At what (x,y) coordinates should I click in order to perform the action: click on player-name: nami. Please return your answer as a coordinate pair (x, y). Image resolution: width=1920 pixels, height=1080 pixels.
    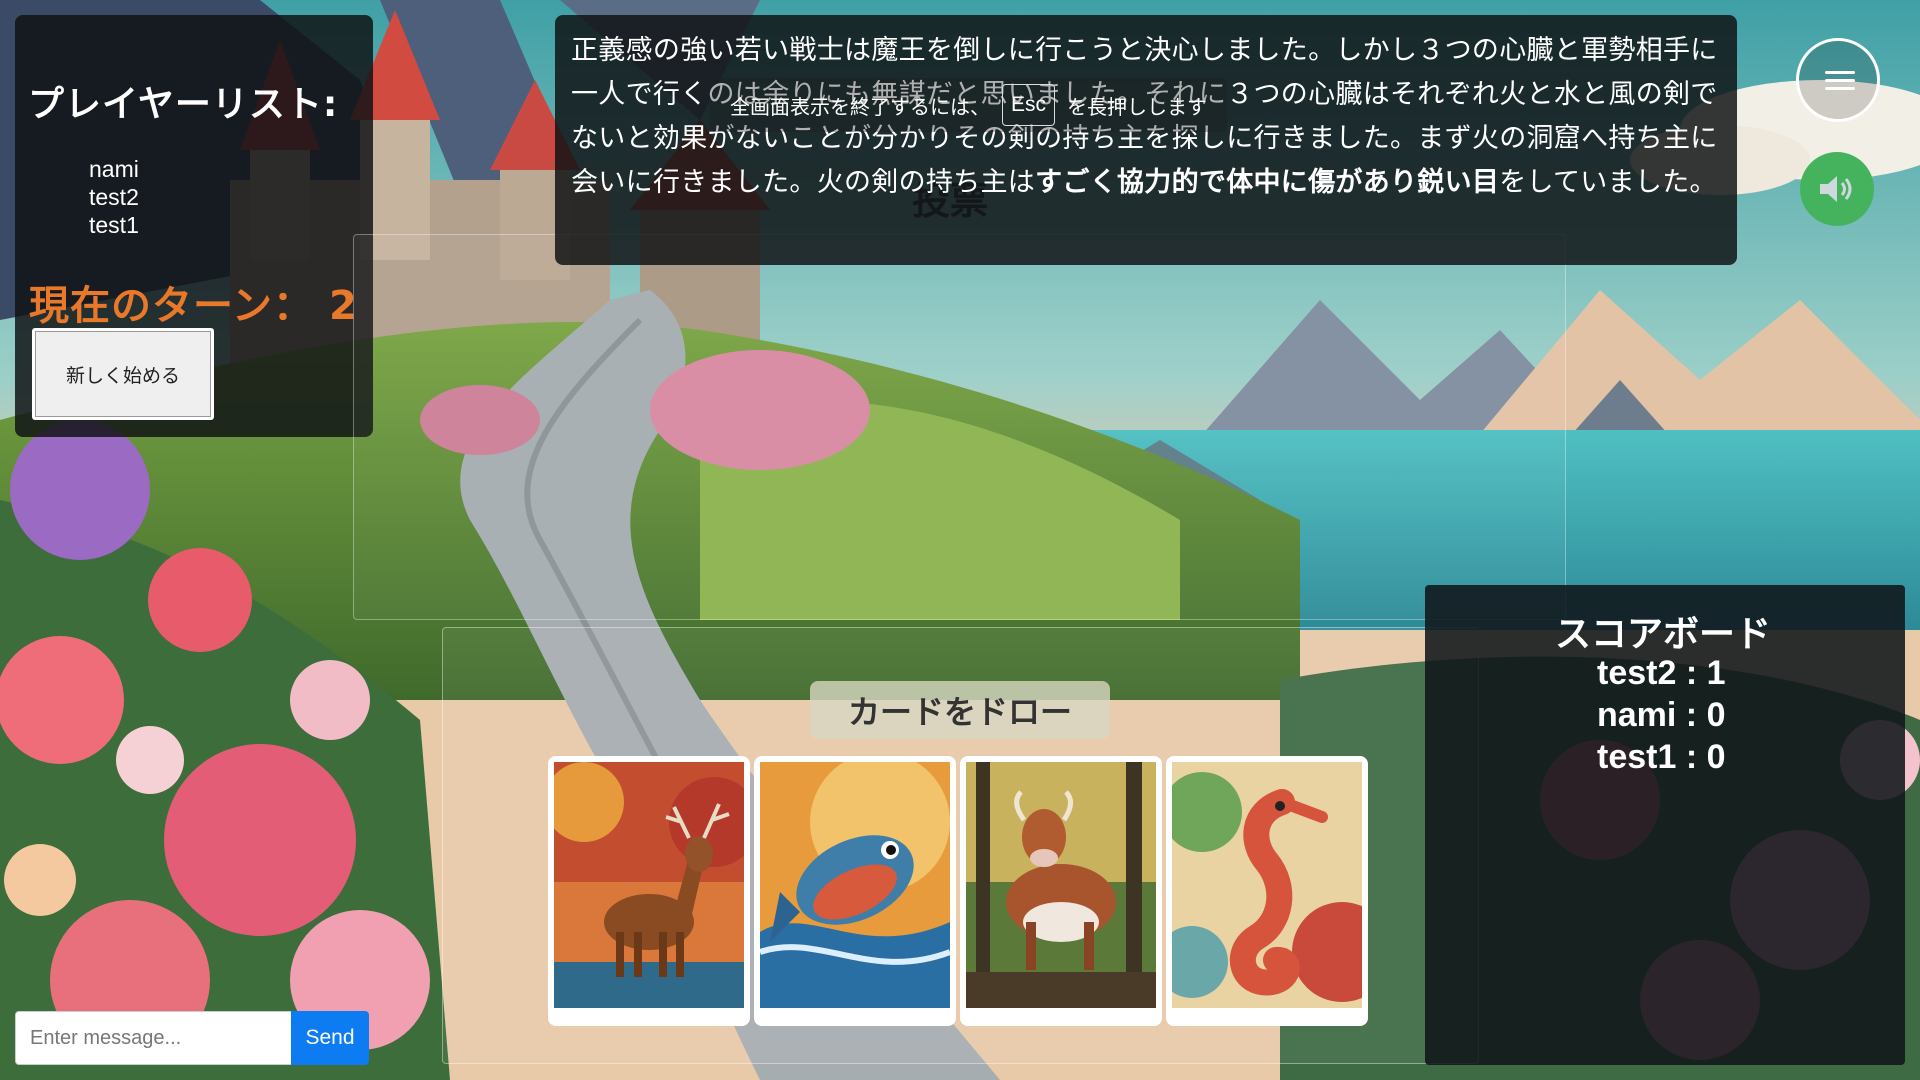
    Looking at the image, I should click on (114, 169).